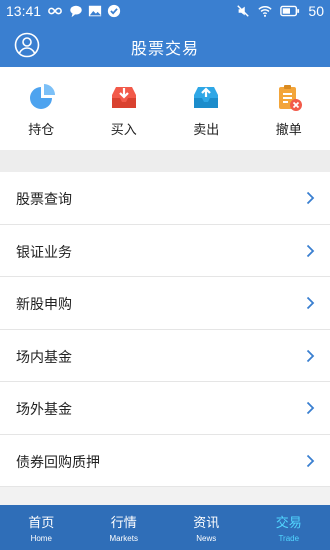 This screenshot has width=330, height=550. What do you see at coordinates (123, 97) in the screenshot?
I see `inbox-download-icon` at bounding box center [123, 97].